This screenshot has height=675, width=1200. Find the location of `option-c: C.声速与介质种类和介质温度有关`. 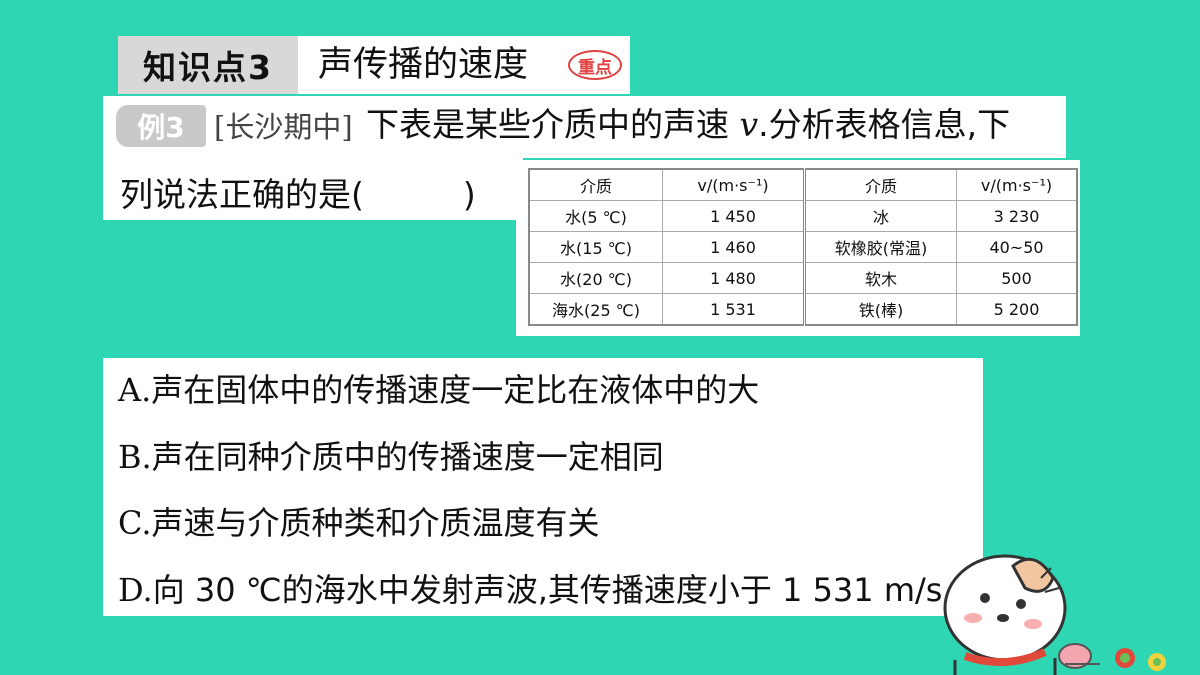

option-c: C.声速与介质种类和介质温度有关 is located at coordinates (359, 523).